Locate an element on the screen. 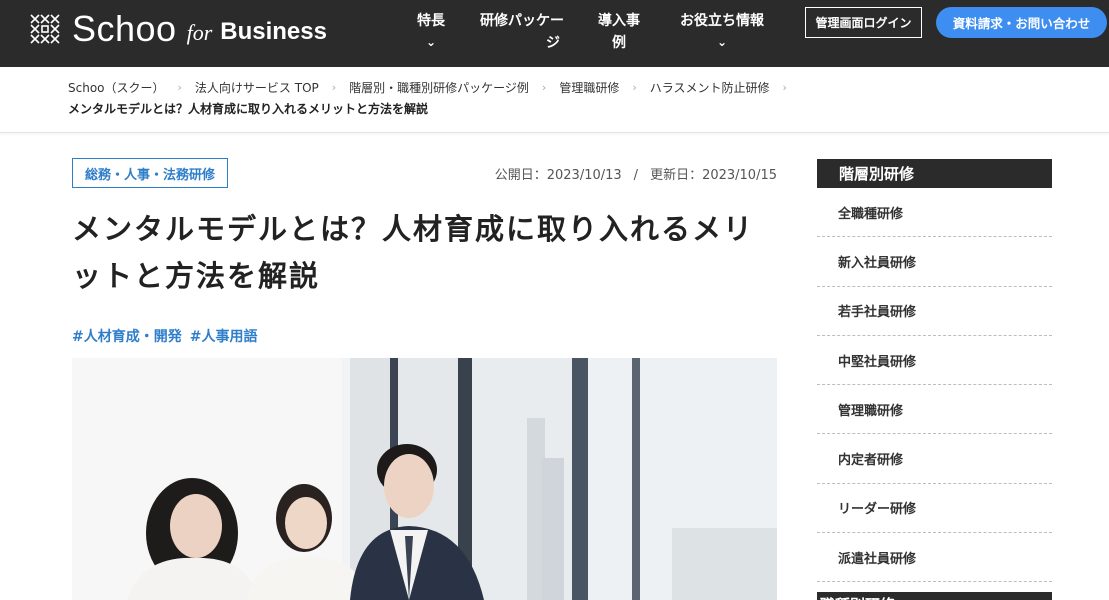 Image resolution: width=1109 pixels, height=600 pixels. nav-features: 特長 ⌄ is located at coordinates (431, 29).